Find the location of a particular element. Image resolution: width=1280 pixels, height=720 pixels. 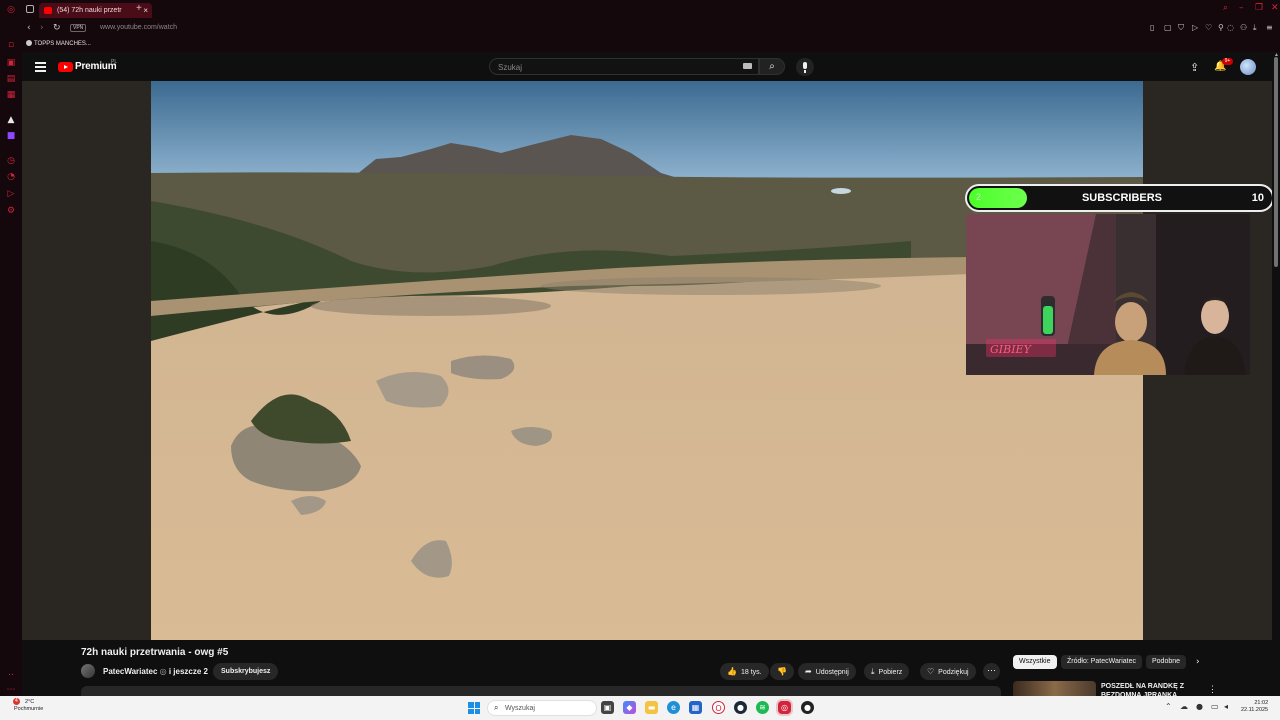

weather-badge: 4 is located at coordinates (16, 701).